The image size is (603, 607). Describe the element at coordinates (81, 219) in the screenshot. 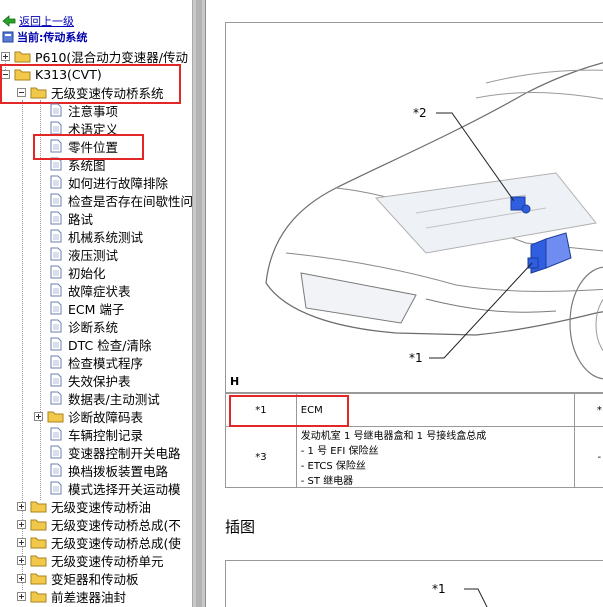

I see `tree-item-label: 路试` at that location.